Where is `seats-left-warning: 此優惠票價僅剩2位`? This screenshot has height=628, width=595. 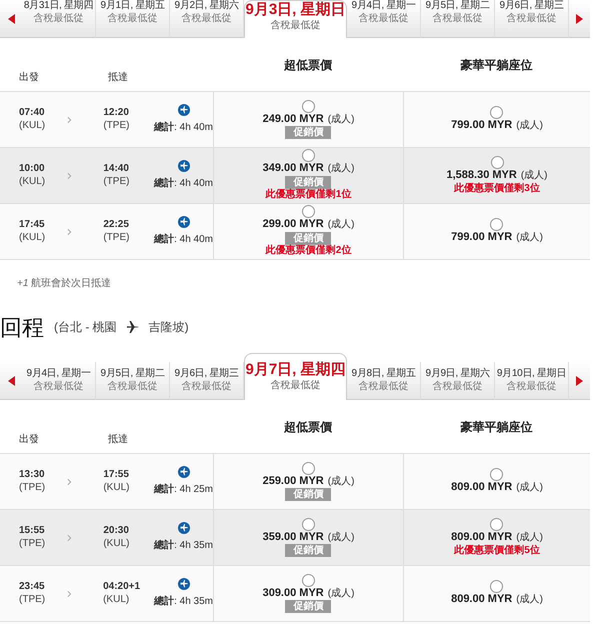 seats-left-warning: 此優惠票價僅剩2位 is located at coordinates (309, 251).